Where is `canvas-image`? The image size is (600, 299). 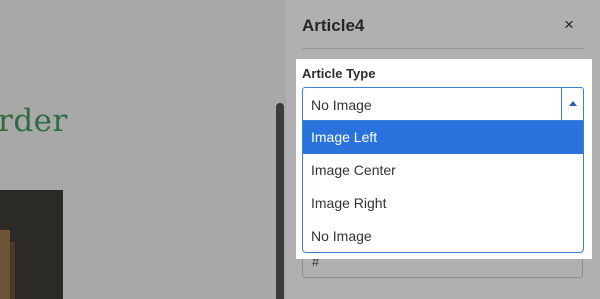 canvas-image is located at coordinates (31, 244).